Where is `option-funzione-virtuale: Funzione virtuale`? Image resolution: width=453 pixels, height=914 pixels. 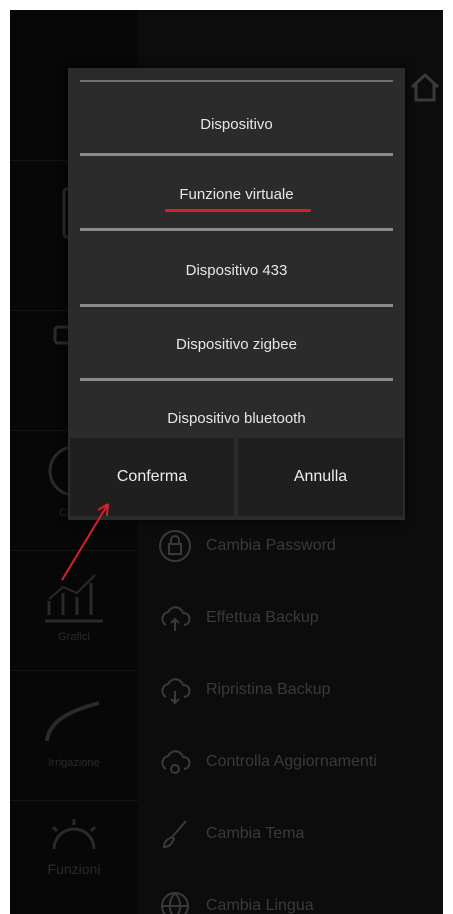
option-funzione-virtuale: Funzione virtuale is located at coordinates (236, 194).